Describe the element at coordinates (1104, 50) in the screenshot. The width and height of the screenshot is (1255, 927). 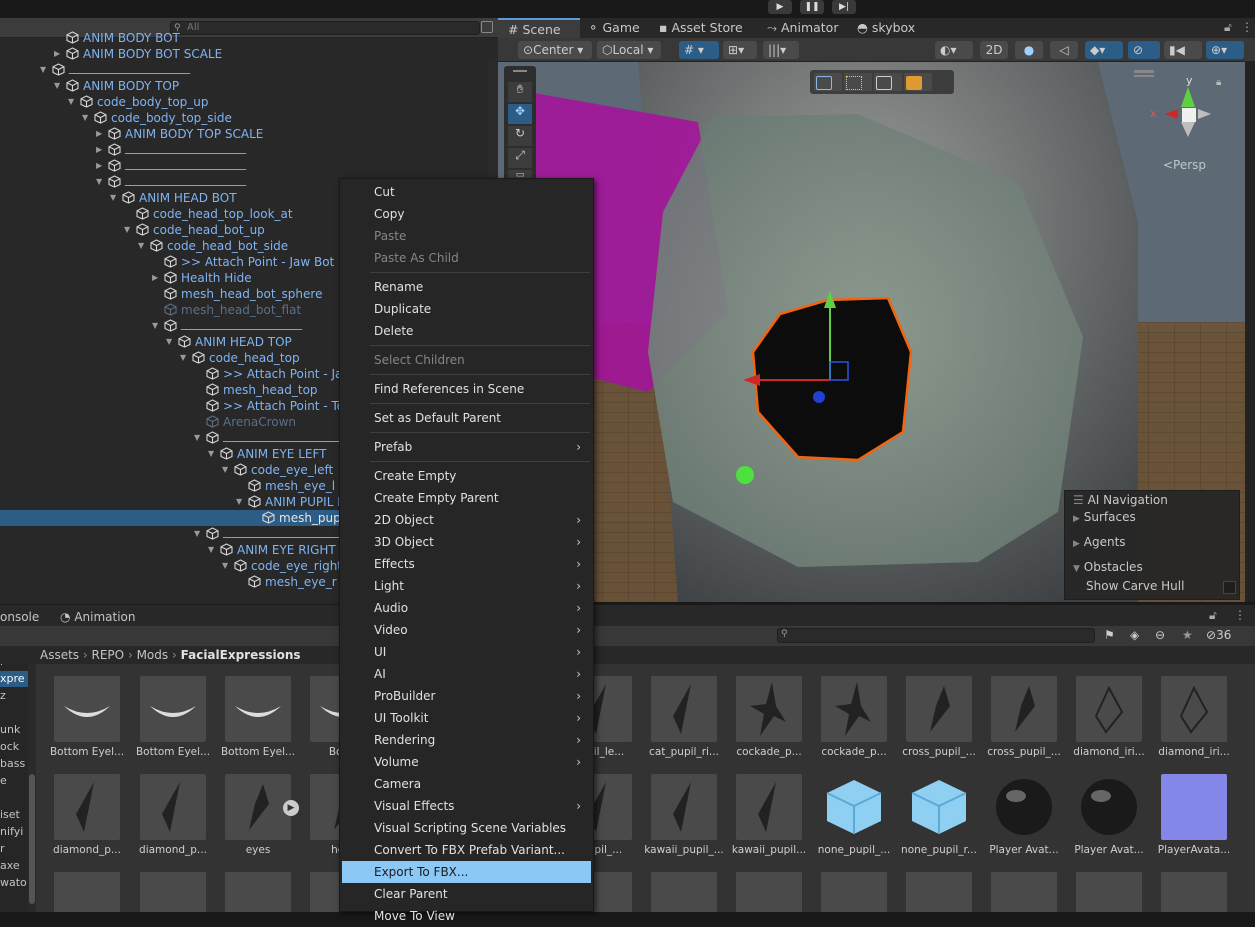
I see `effects-toggle: ◆▾` at that location.